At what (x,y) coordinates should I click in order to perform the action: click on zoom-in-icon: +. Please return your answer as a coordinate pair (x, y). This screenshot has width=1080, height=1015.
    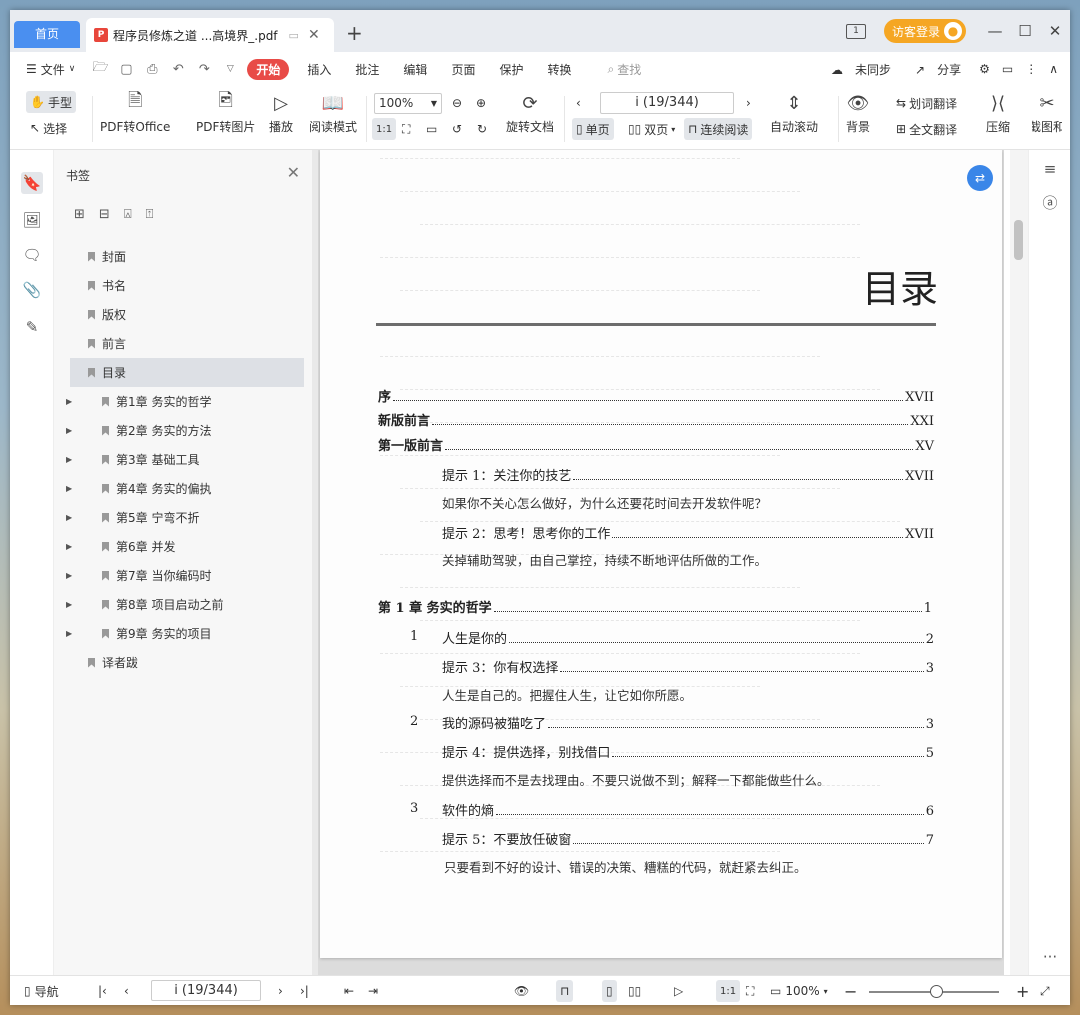
    Looking at the image, I should click on (1022, 991).